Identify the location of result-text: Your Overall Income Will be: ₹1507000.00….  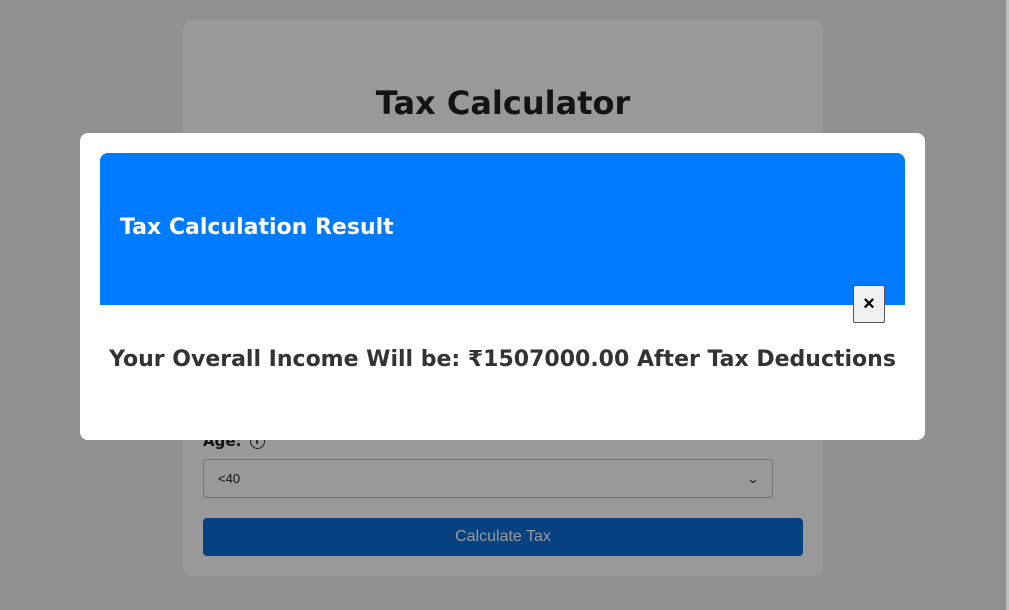
(502, 359).